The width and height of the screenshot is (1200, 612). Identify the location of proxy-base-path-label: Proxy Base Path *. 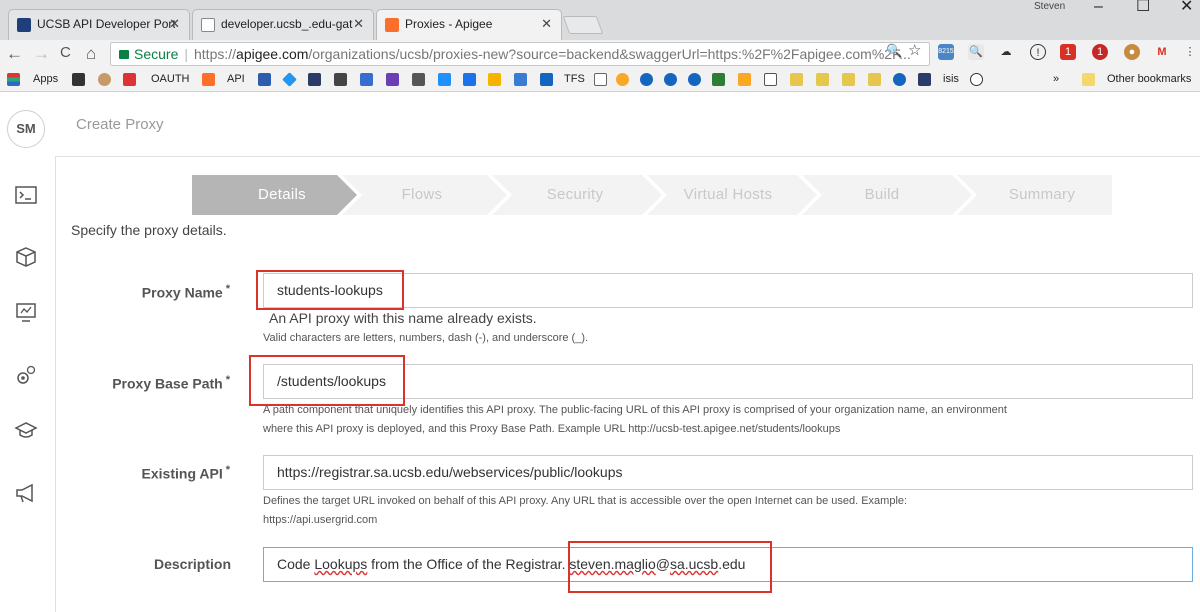
(145, 383).